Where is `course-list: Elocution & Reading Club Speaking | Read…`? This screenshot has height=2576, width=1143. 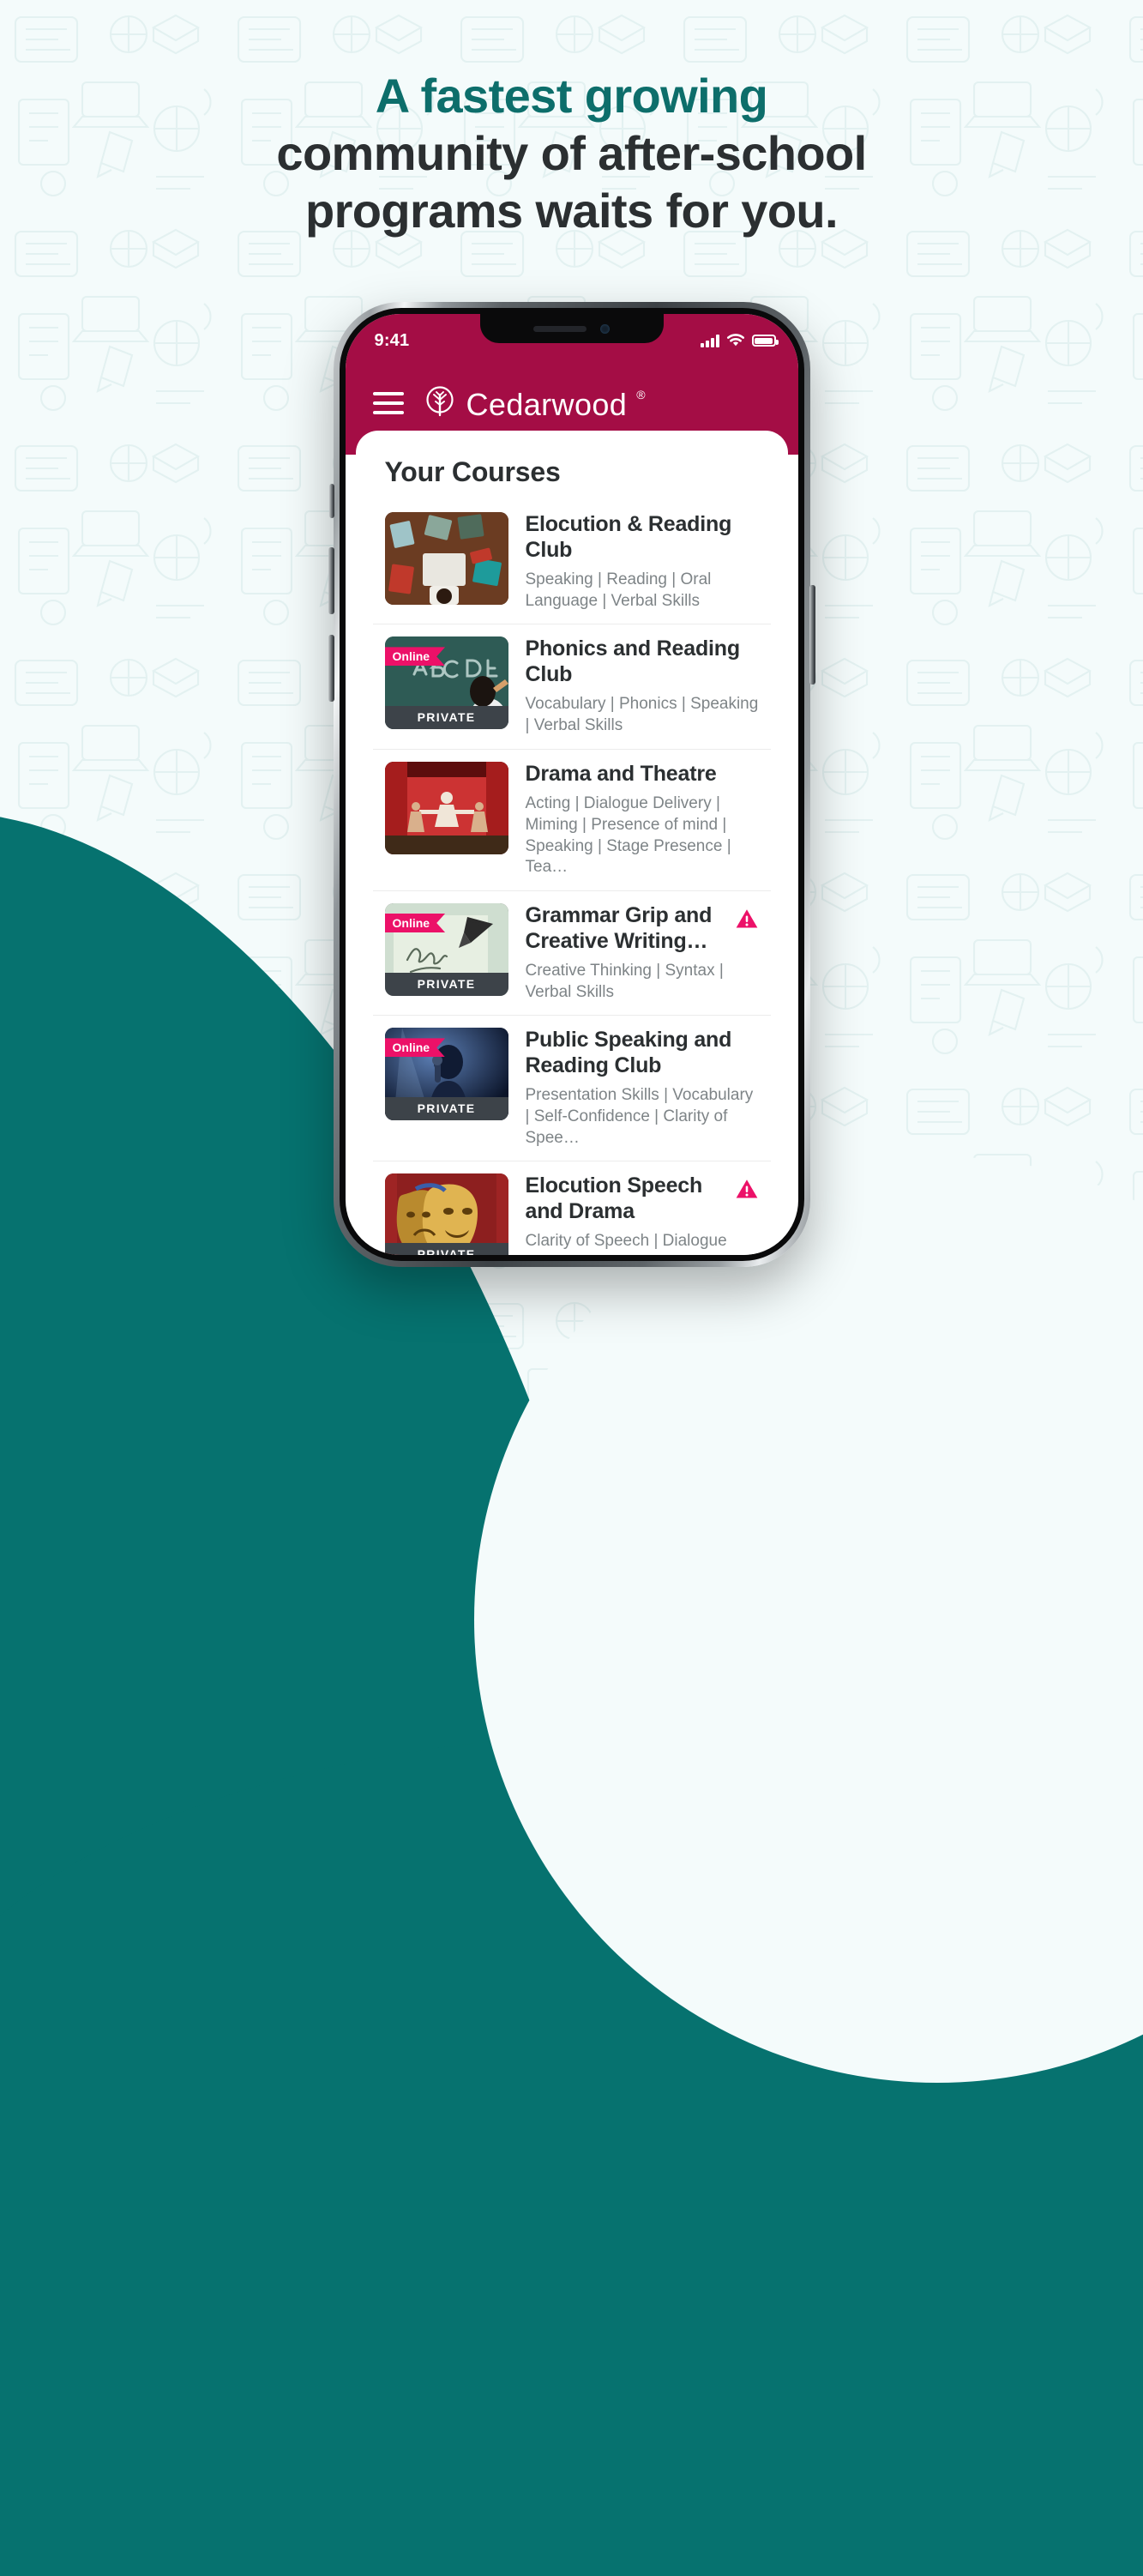 course-list: Elocution & Reading Club Speaking | Read… is located at coordinates (572, 873).